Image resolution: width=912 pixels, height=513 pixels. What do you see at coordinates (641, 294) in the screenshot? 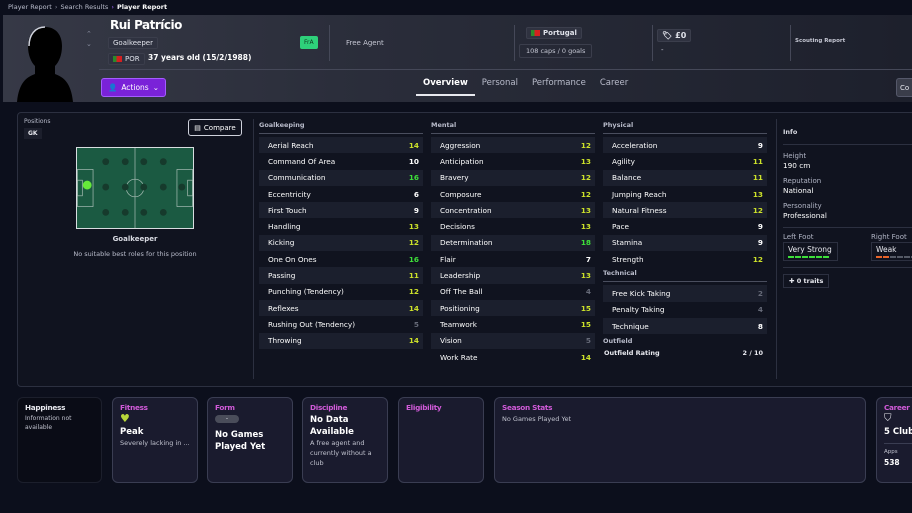
I see `attribute-name: Free Kick Taking` at bounding box center [641, 294].